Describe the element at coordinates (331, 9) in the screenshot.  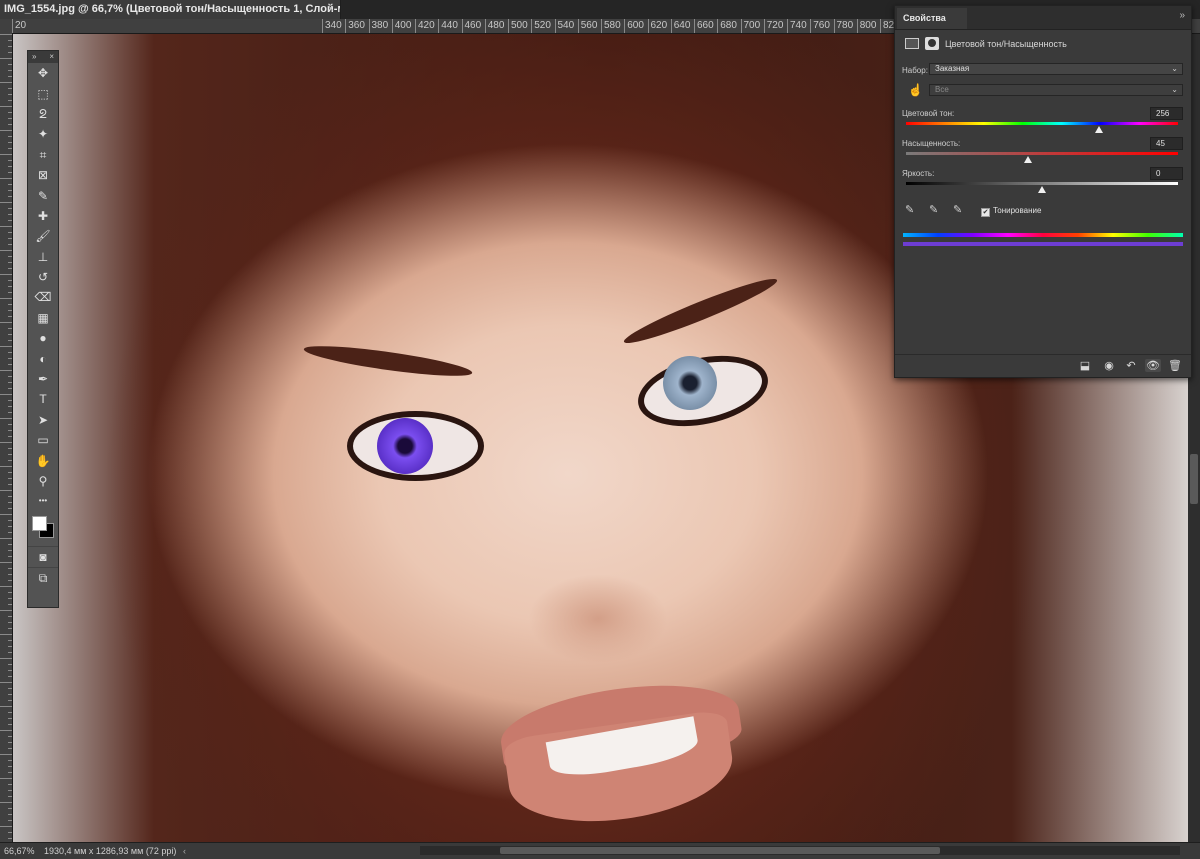
I see `close-document-icon: ×` at that location.